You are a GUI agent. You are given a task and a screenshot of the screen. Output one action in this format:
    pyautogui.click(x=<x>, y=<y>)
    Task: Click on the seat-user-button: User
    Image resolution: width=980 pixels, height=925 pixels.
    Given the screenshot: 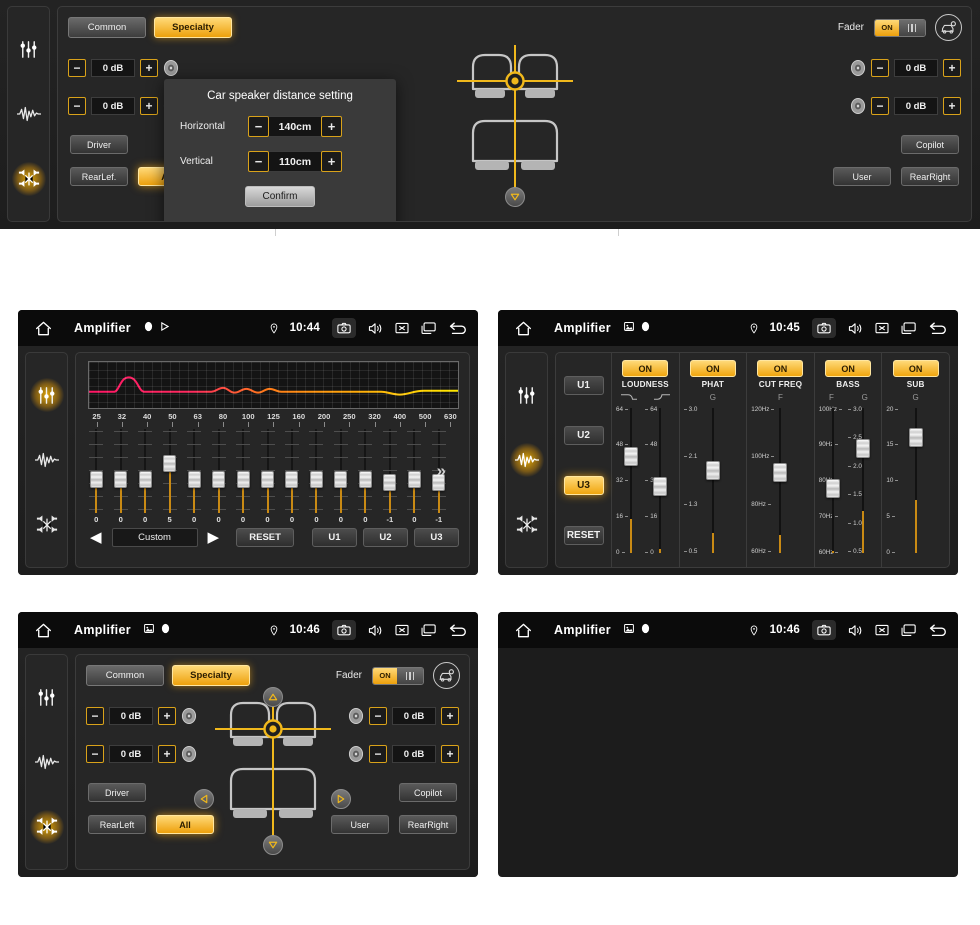 What is the action you would take?
    pyautogui.click(x=360, y=824)
    